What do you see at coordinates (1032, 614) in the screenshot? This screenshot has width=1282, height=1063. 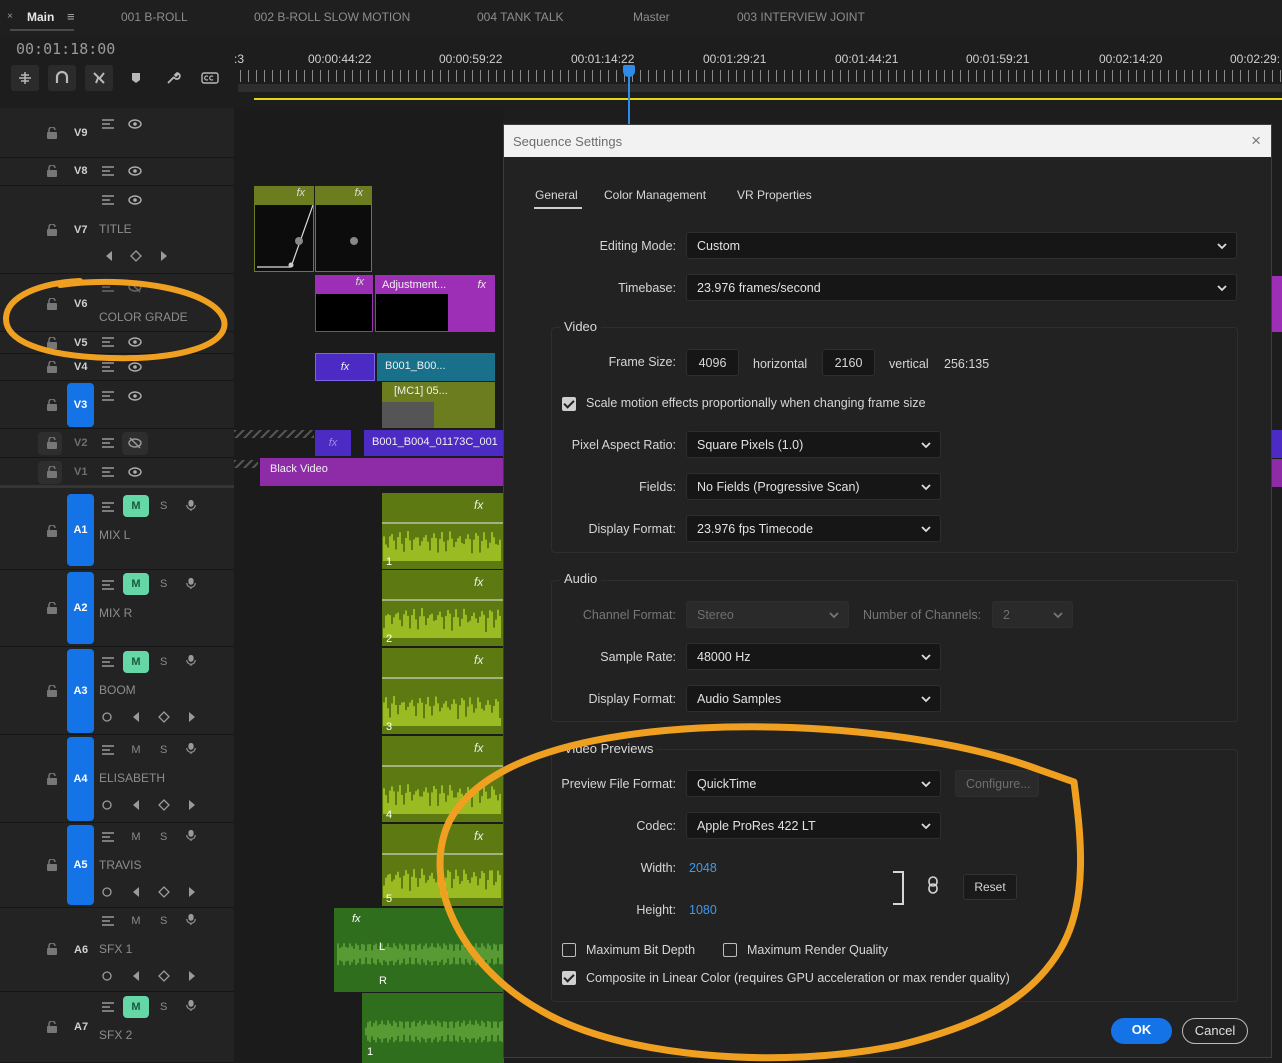 I see `number-of-channels-select: 2` at bounding box center [1032, 614].